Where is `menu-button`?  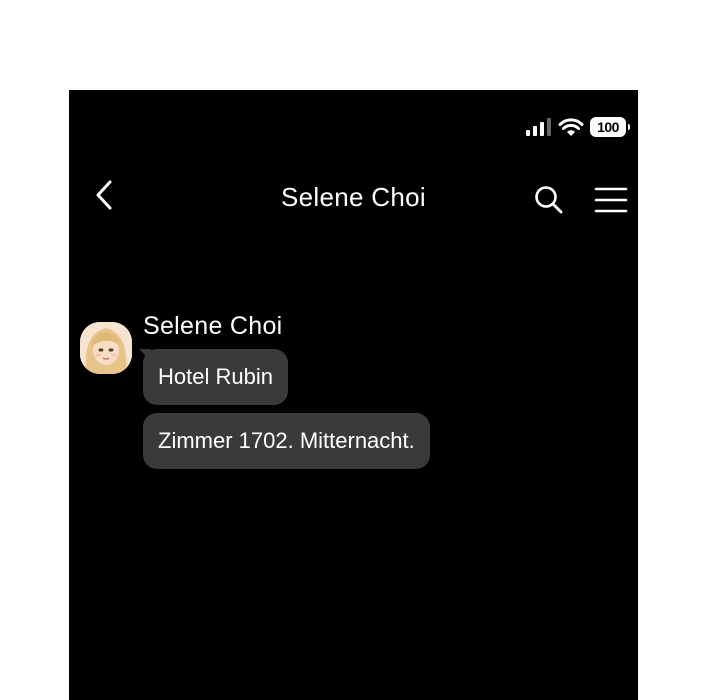 menu-button is located at coordinates (611, 200).